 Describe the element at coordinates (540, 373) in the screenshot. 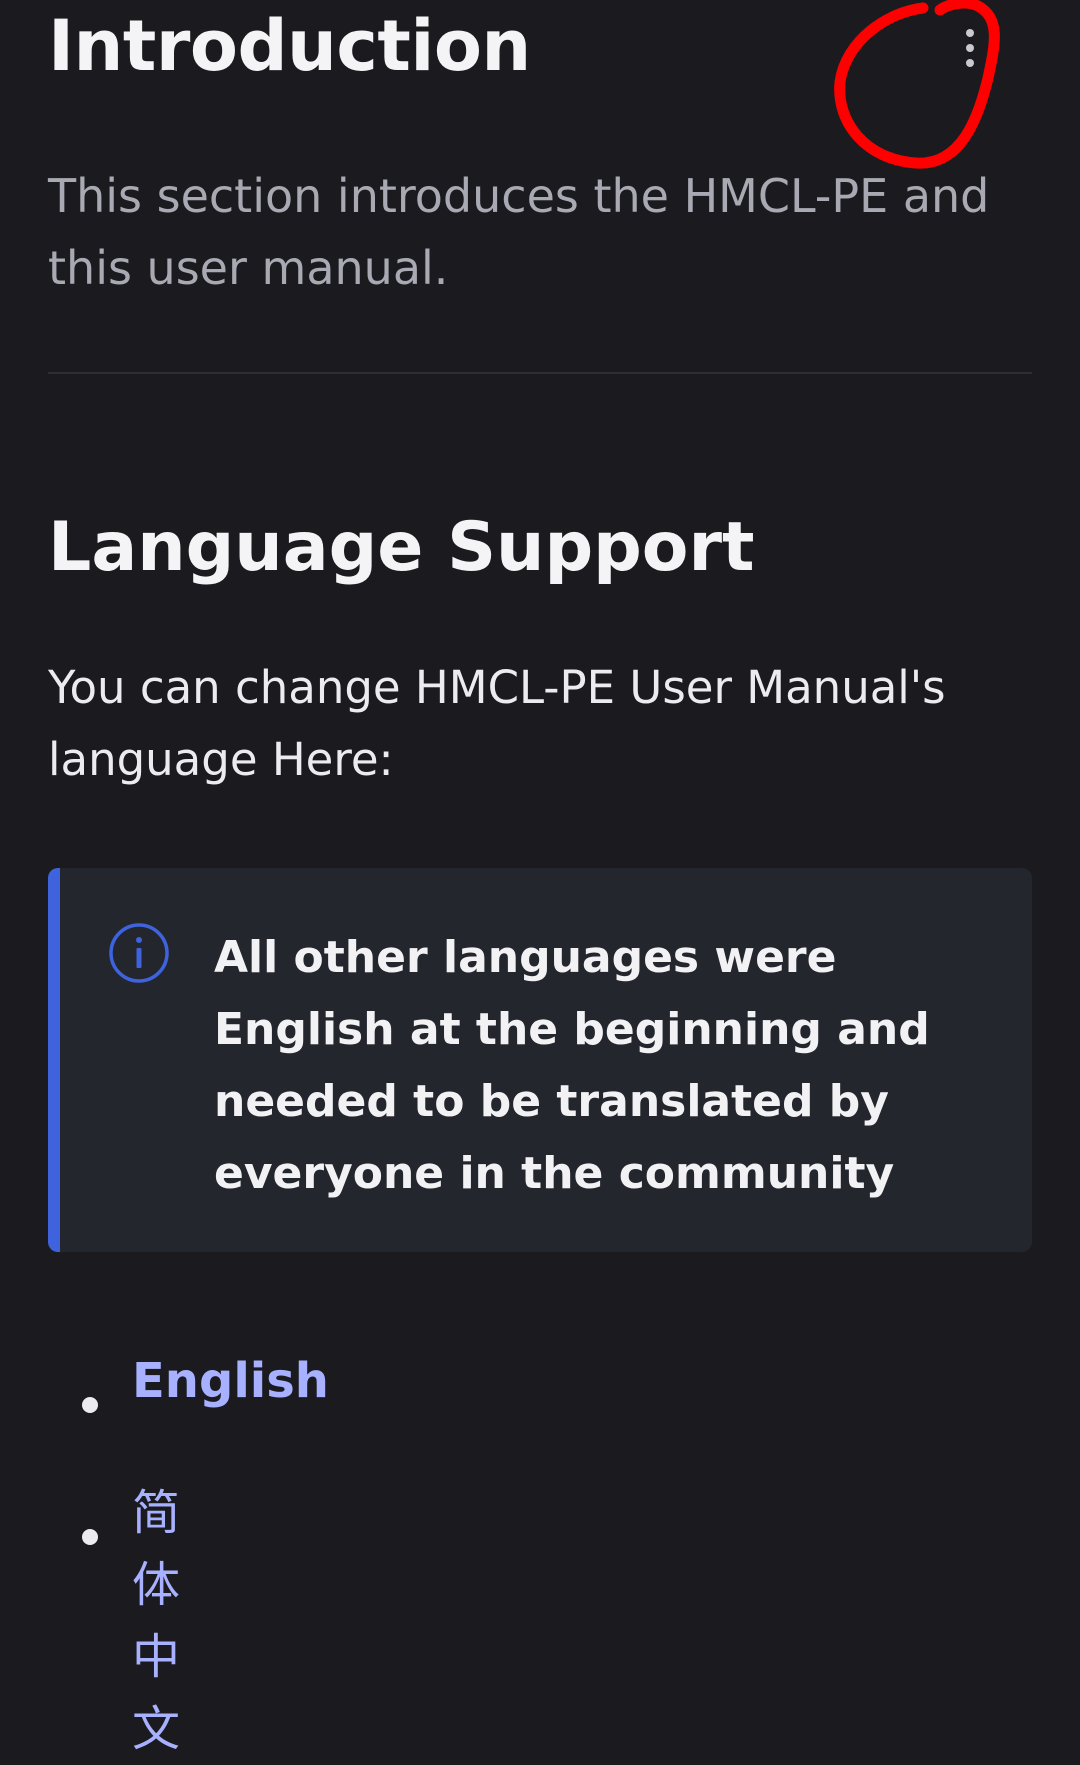

I see `section-divider` at that location.